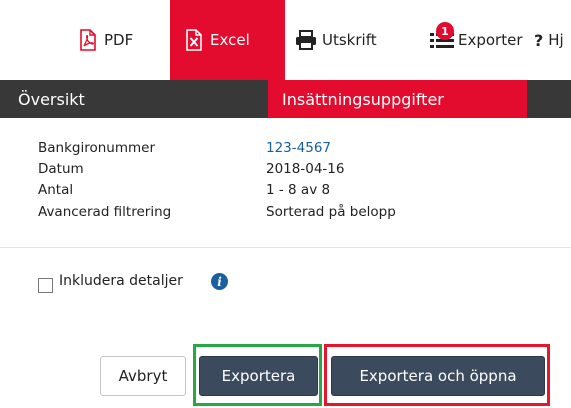  I want to click on detail-key: Bankgironummer, so click(97, 148).